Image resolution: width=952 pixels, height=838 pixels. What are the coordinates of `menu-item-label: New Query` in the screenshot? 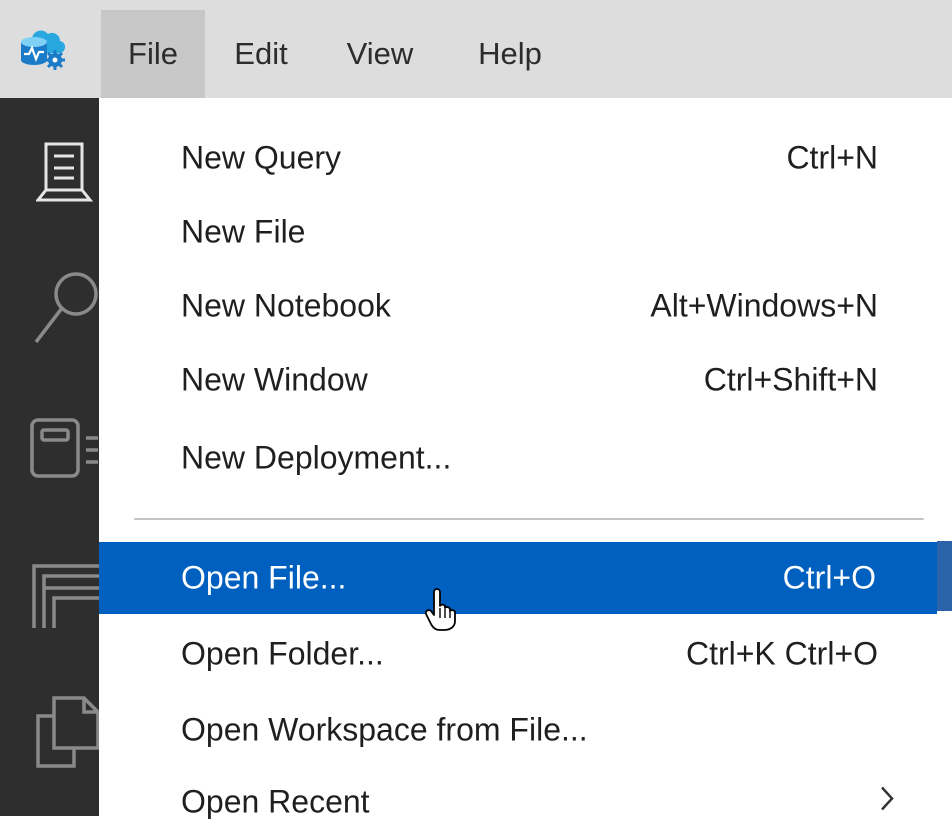 It's located at (261, 157).